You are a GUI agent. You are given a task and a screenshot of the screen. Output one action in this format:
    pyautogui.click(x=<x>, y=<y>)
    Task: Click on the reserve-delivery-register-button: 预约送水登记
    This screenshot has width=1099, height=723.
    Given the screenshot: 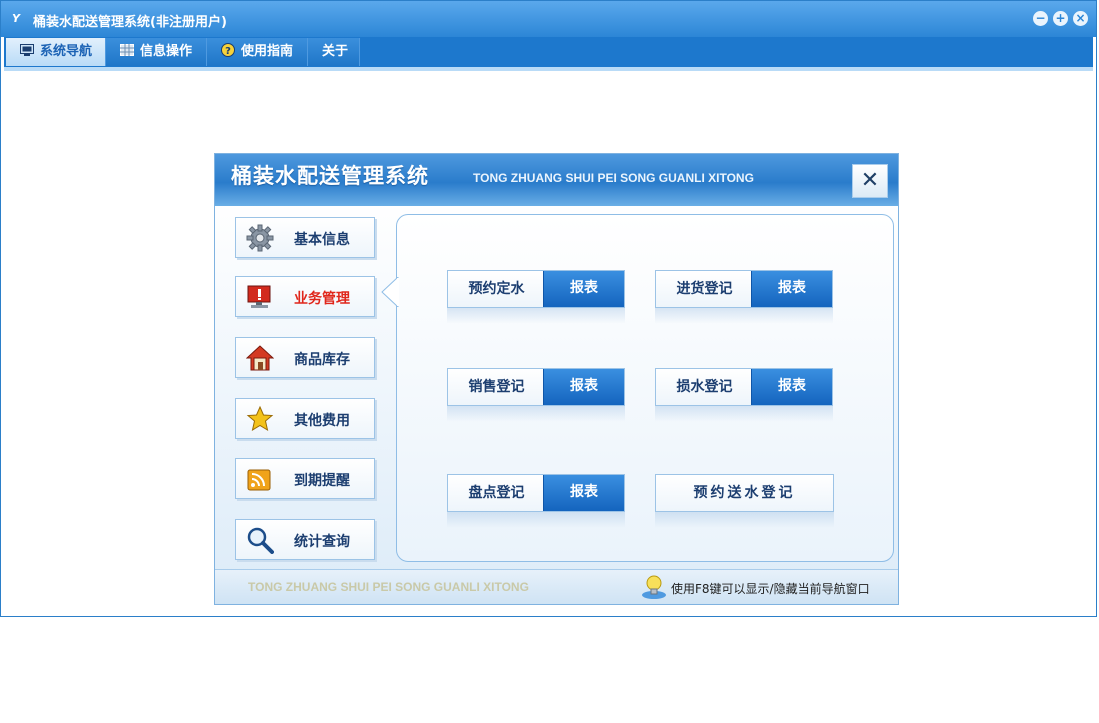 What is the action you would take?
    pyautogui.click(x=744, y=493)
    